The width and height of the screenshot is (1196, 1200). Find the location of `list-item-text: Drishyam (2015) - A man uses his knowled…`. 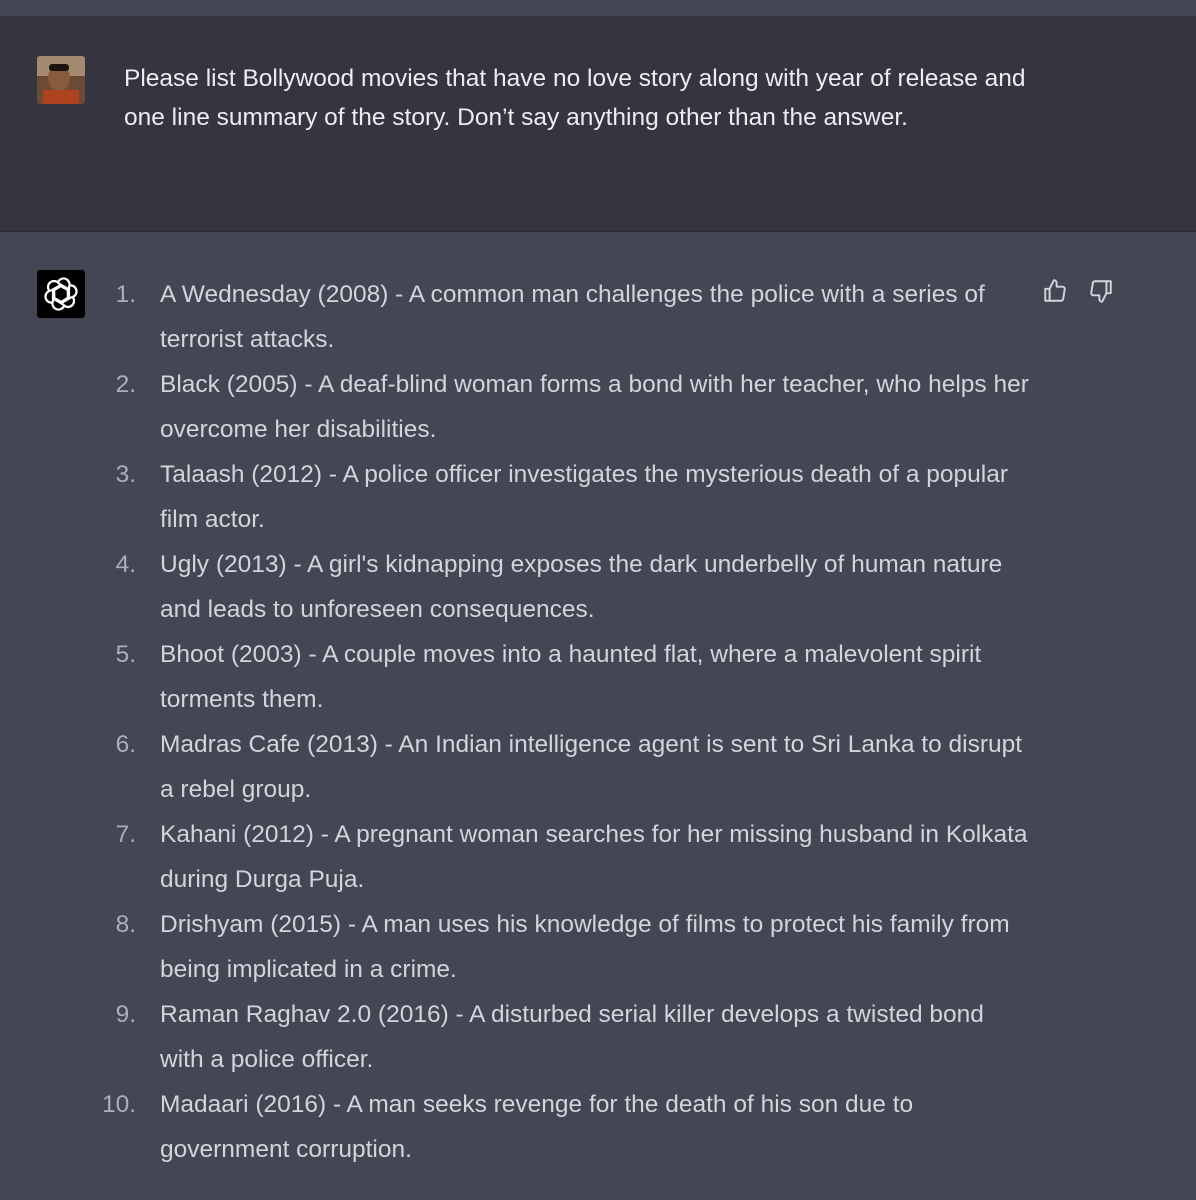

list-item-text: Drishyam (2015) - A man uses his knowled… is located at coordinates (585, 947).